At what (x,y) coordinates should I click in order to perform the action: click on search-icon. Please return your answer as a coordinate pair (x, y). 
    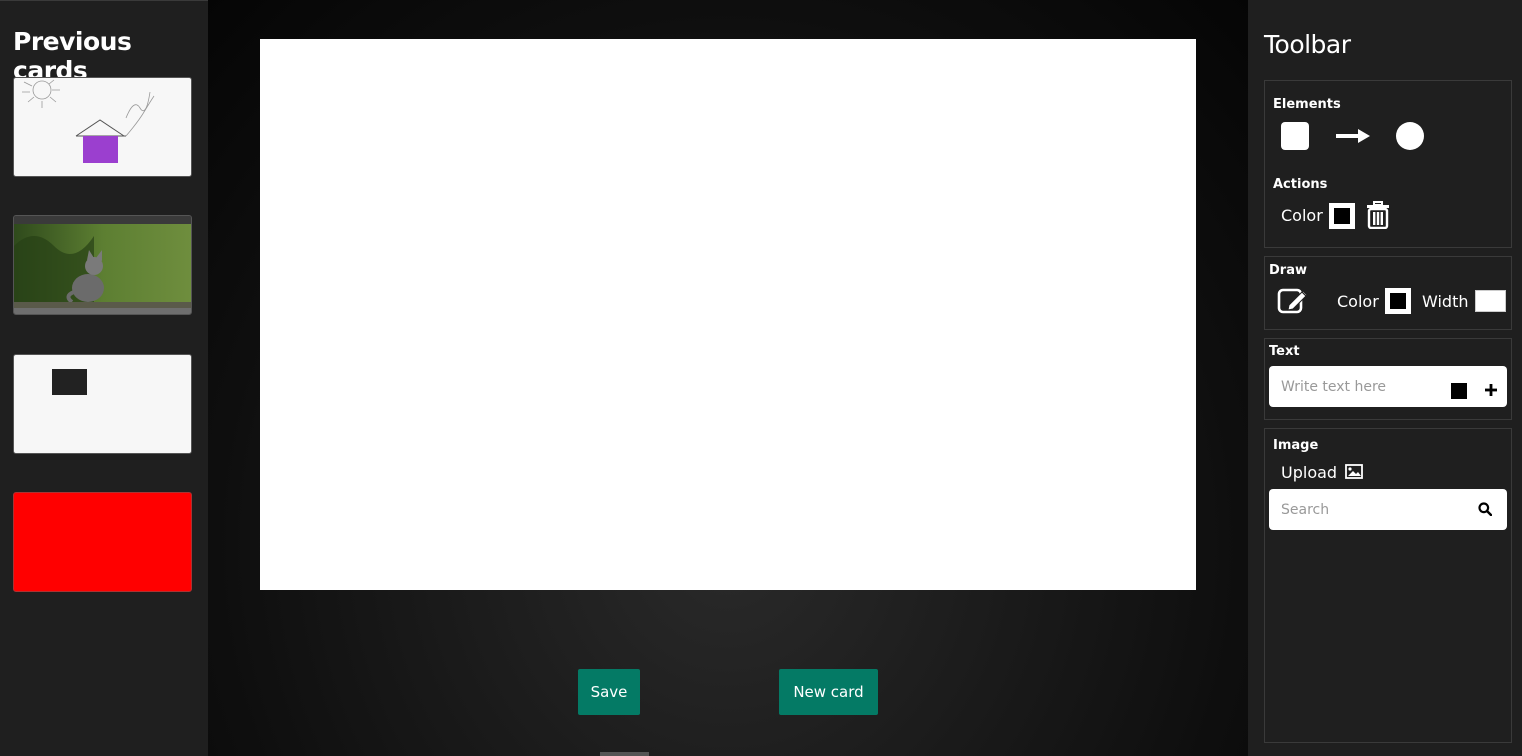
    Looking at the image, I should click on (1485, 509).